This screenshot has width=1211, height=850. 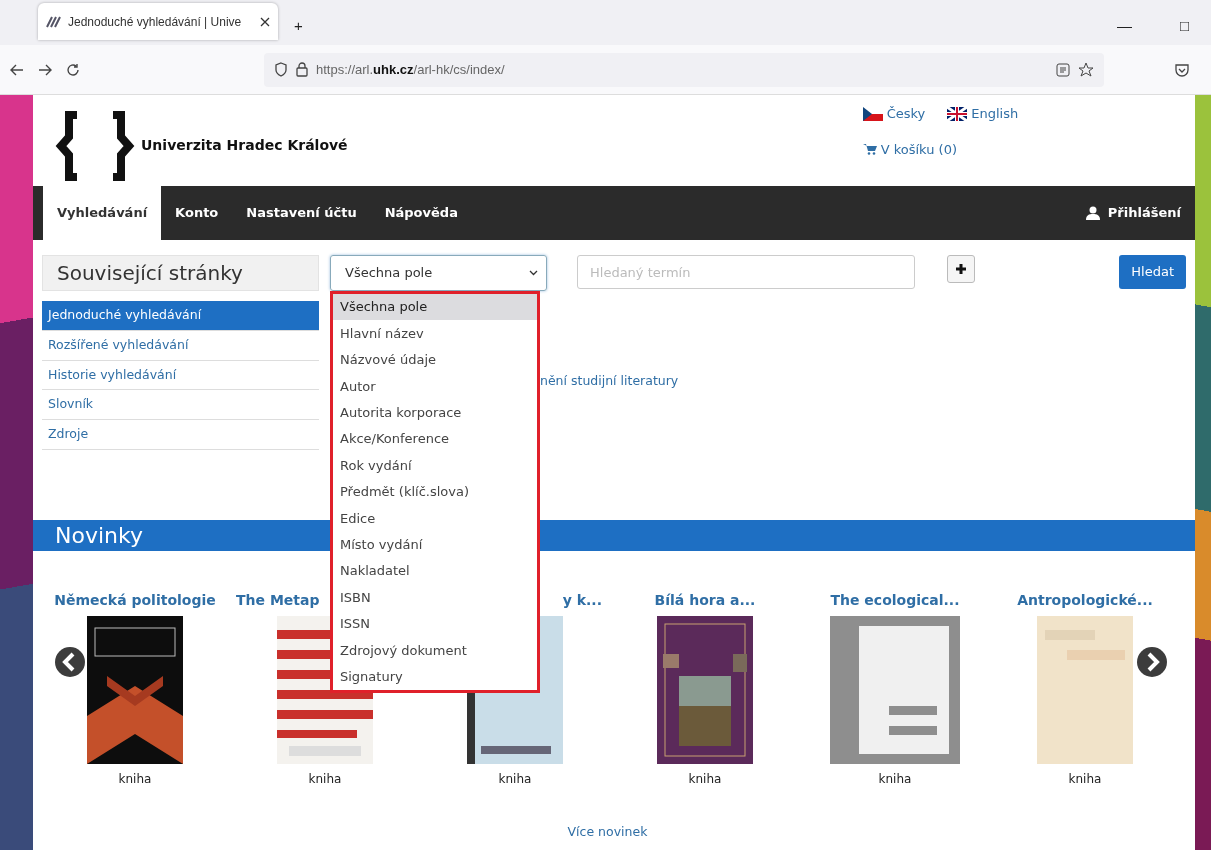 I want to click on dropdown-option: Autorita korporace, so click(x=435, y=412).